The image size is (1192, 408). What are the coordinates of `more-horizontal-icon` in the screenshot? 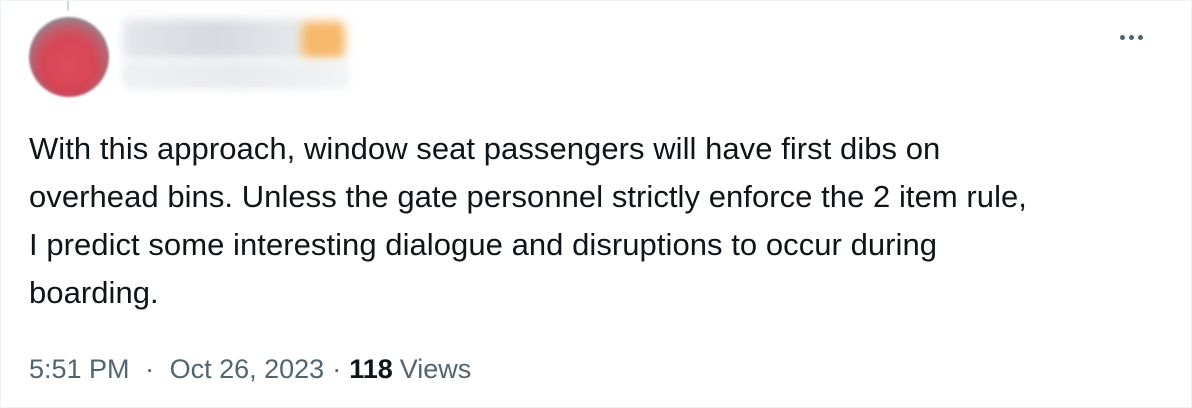 It's located at (1122, 37).